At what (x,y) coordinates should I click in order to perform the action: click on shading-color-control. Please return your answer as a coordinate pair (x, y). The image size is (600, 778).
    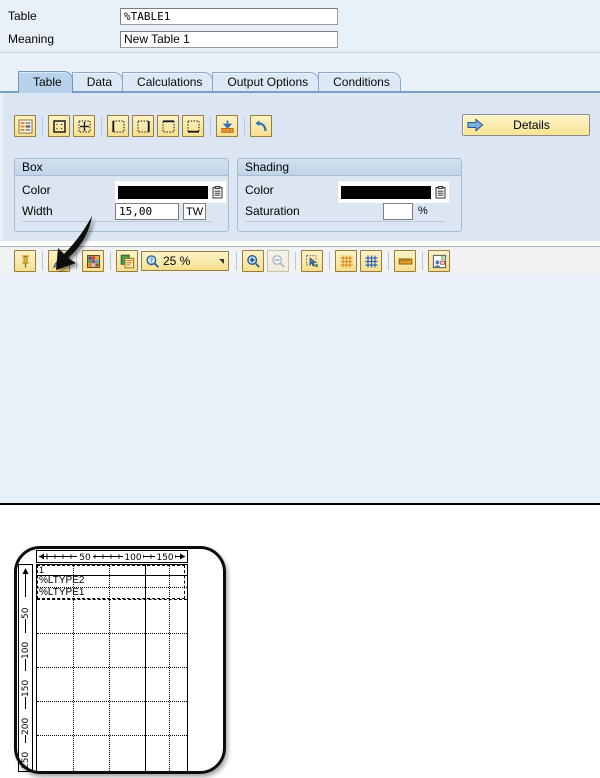
    Looking at the image, I should click on (393, 192).